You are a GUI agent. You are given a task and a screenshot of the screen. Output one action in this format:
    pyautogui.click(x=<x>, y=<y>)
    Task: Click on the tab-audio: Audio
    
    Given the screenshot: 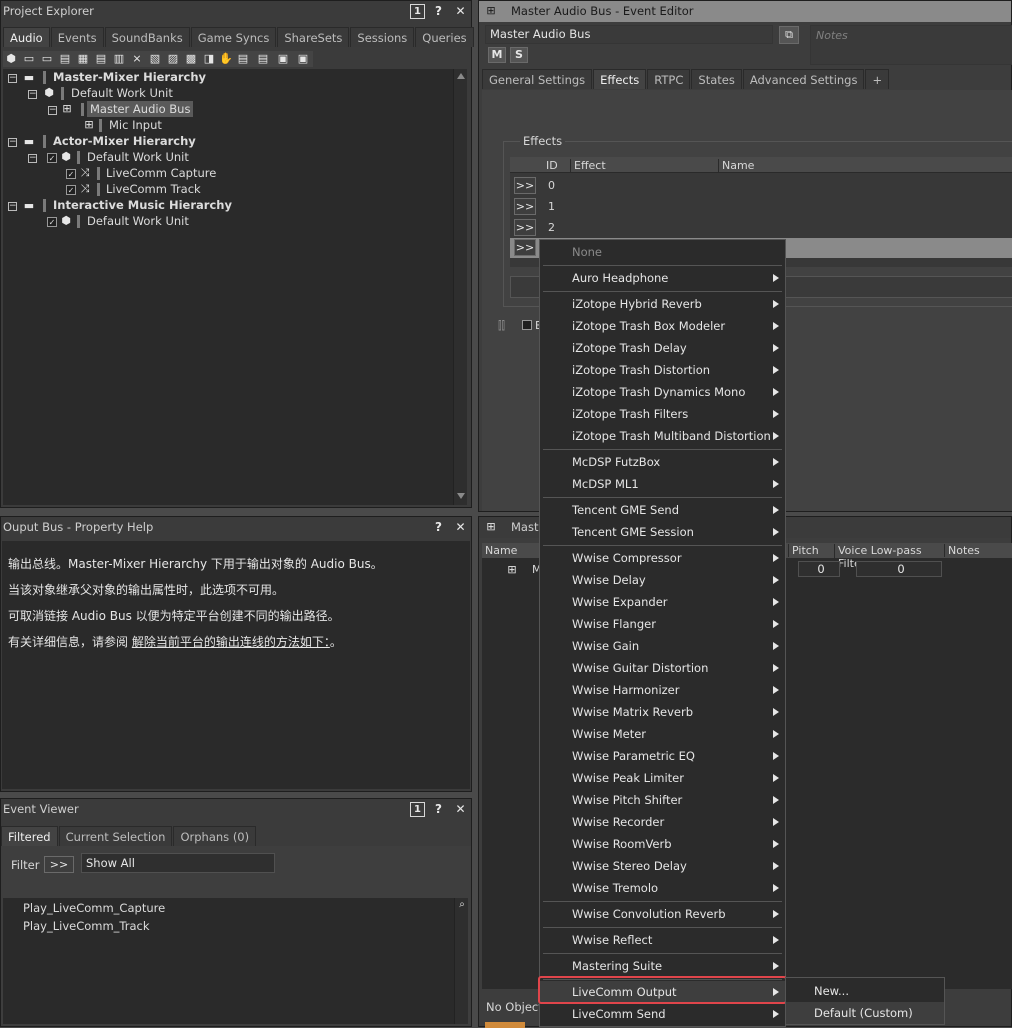 What is the action you would take?
    pyautogui.click(x=26, y=37)
    